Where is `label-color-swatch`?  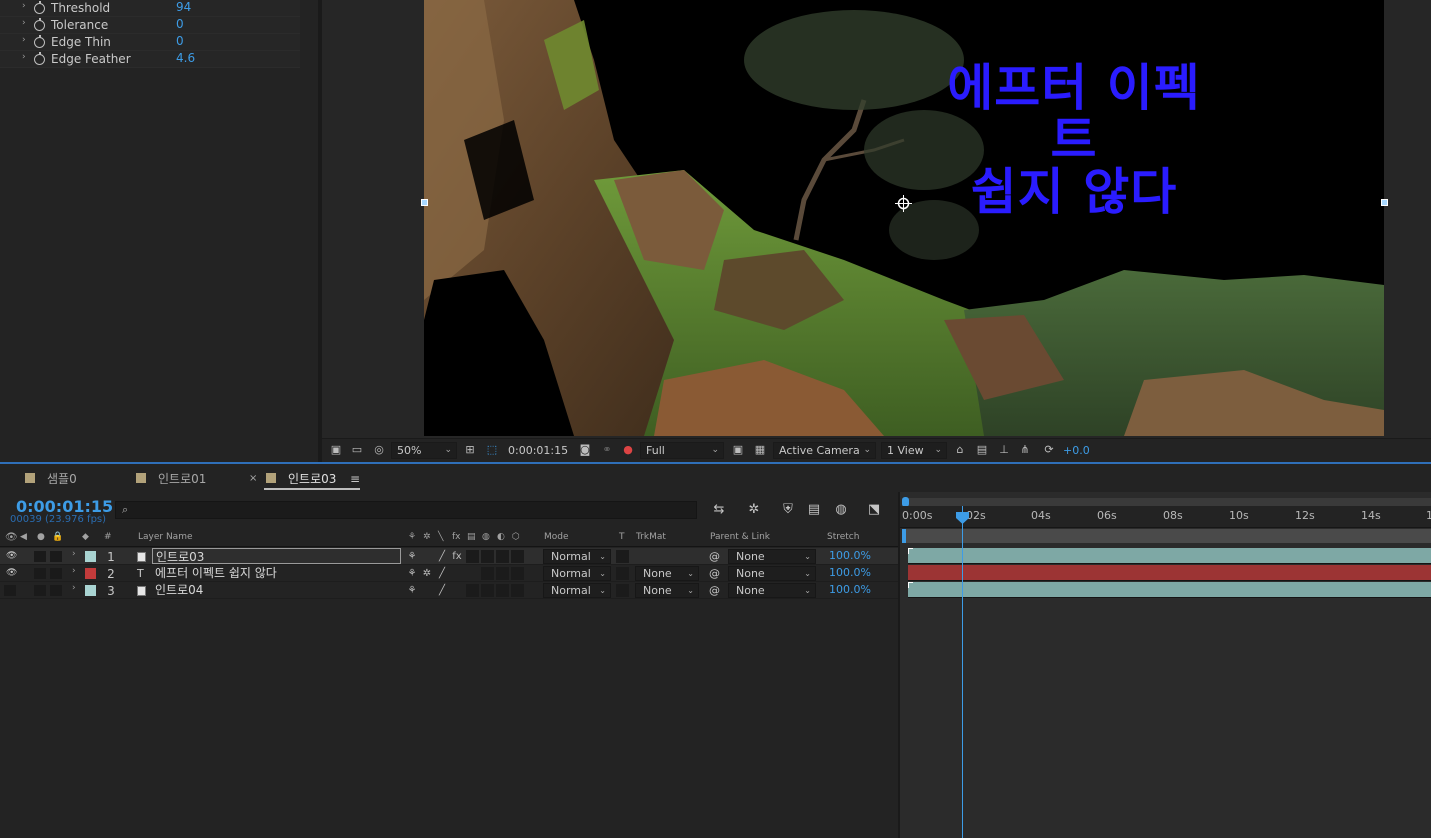
label-color-swatch is located at coordinates (90, 590).